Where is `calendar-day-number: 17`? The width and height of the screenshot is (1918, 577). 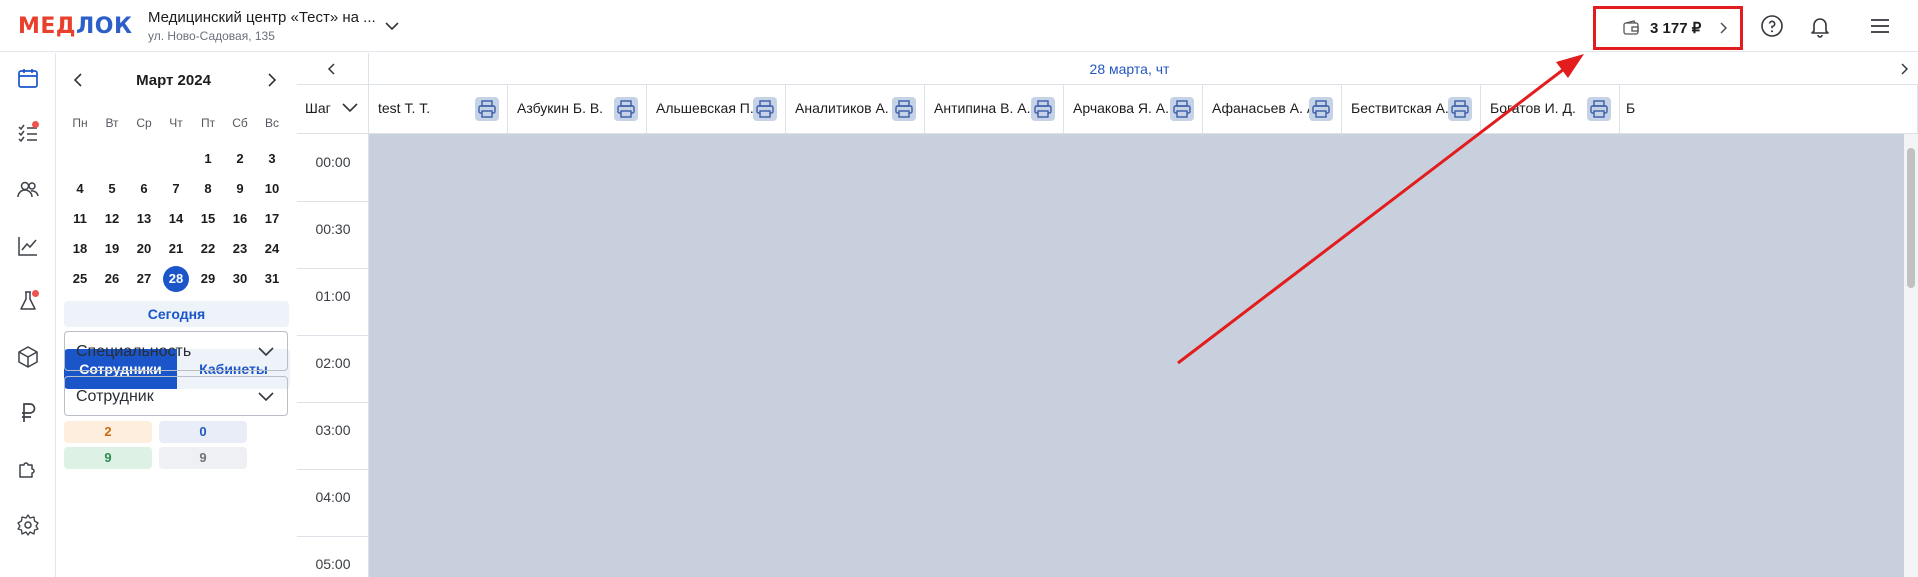 calendar-day-number: 17 is located at coordinates (272, 218).